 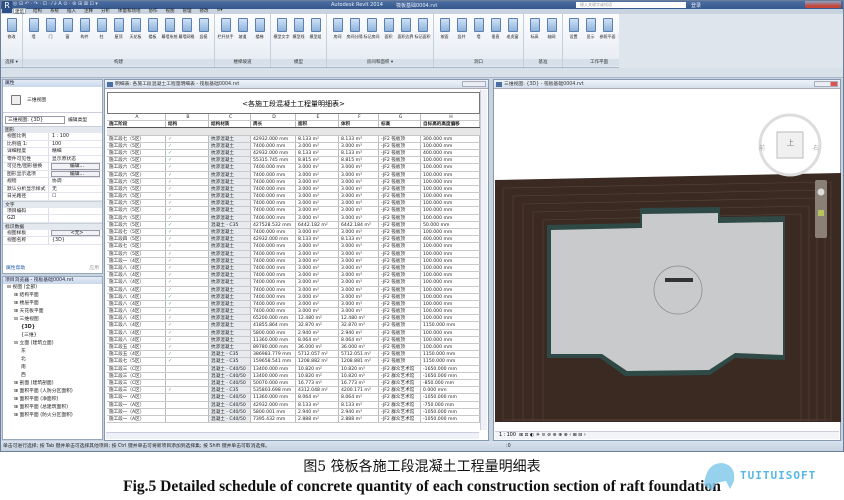 What do you see at coordinates (52, 392) in the screenshot?
I see `tree-item: ⊞ 面积平面 (人防分区面积)` at bounding box center [52, 392].